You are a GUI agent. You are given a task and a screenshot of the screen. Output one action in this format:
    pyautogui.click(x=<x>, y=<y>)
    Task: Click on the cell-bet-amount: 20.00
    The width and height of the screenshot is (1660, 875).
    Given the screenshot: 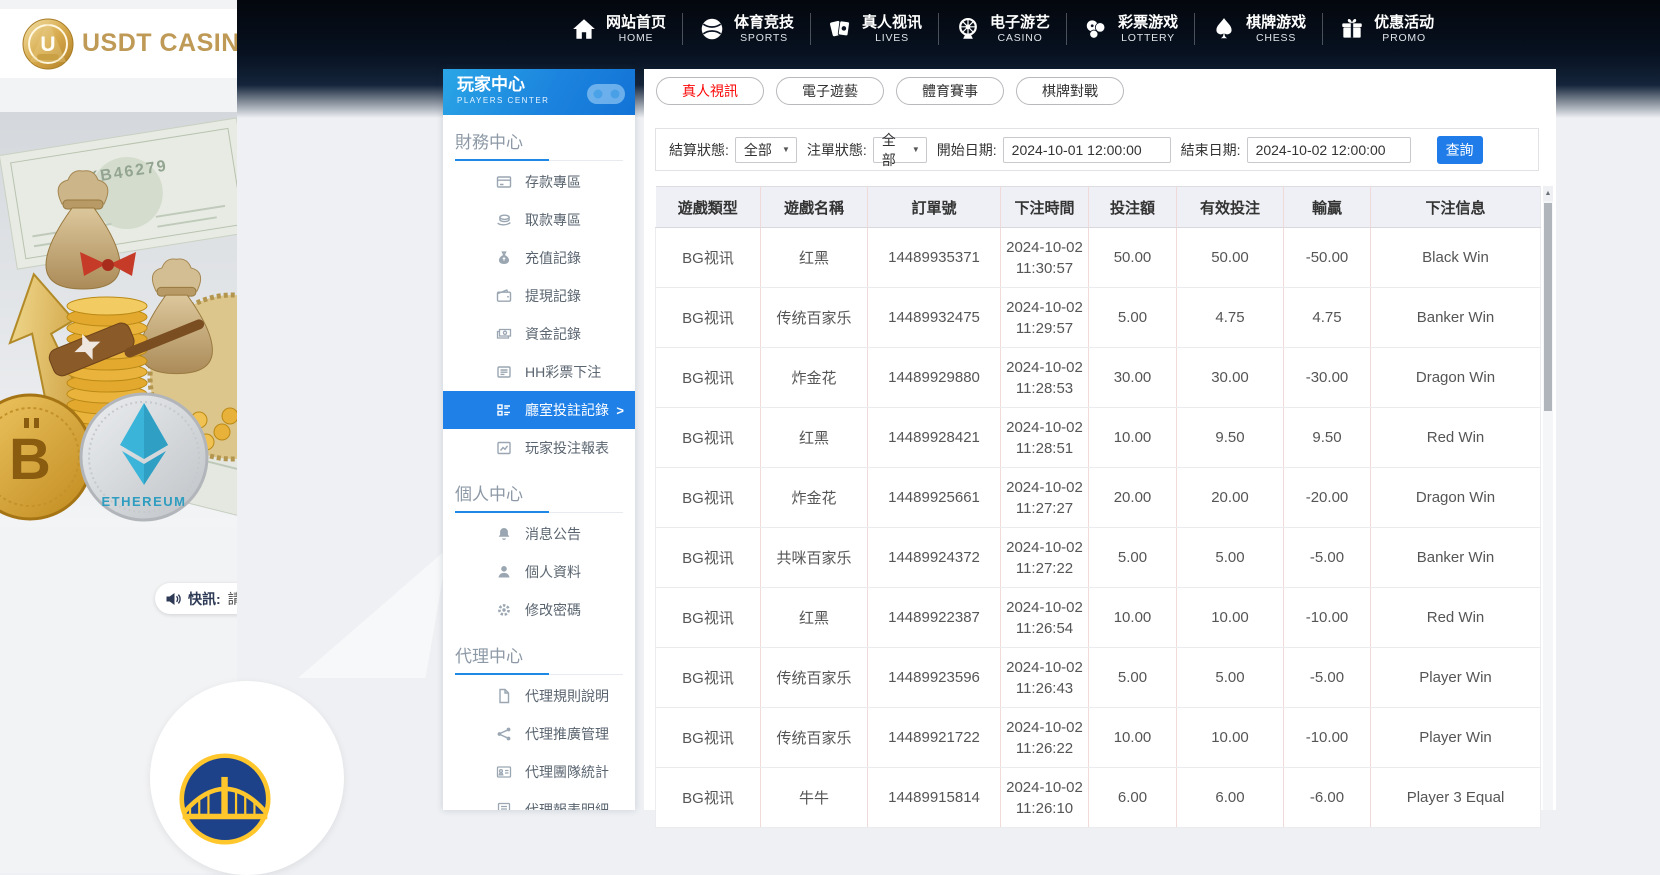 What is the action you would take?
    pyautogui.click(x=1132, y=497)
    